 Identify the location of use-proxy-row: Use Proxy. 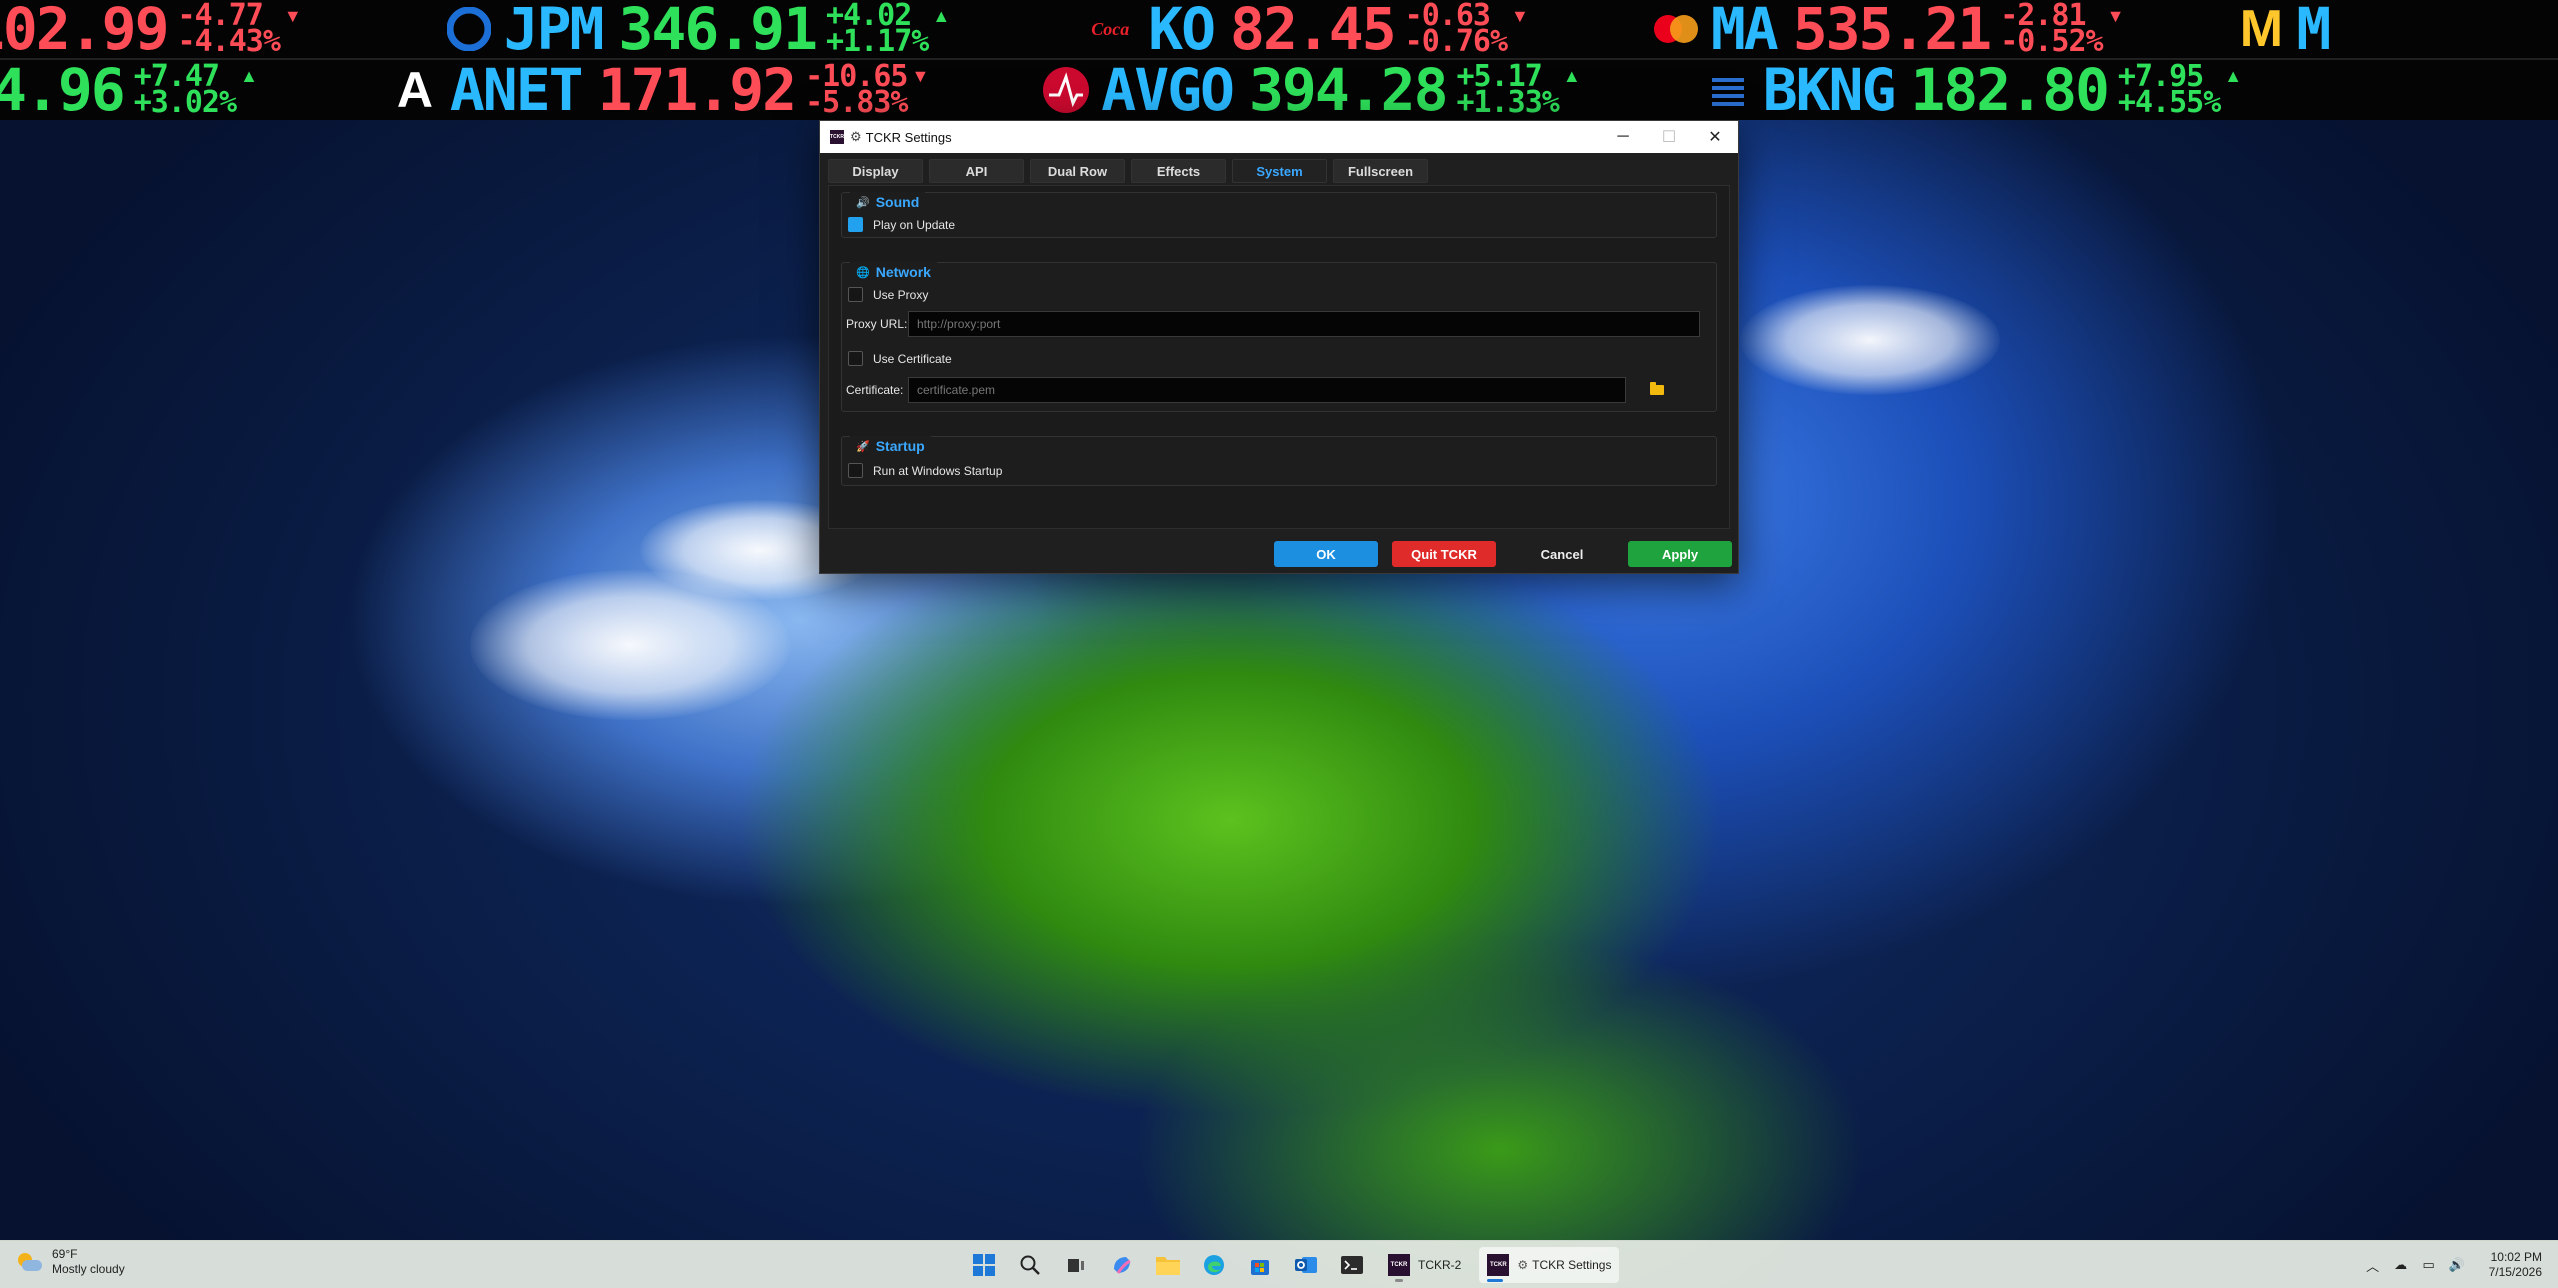
(888, 294).